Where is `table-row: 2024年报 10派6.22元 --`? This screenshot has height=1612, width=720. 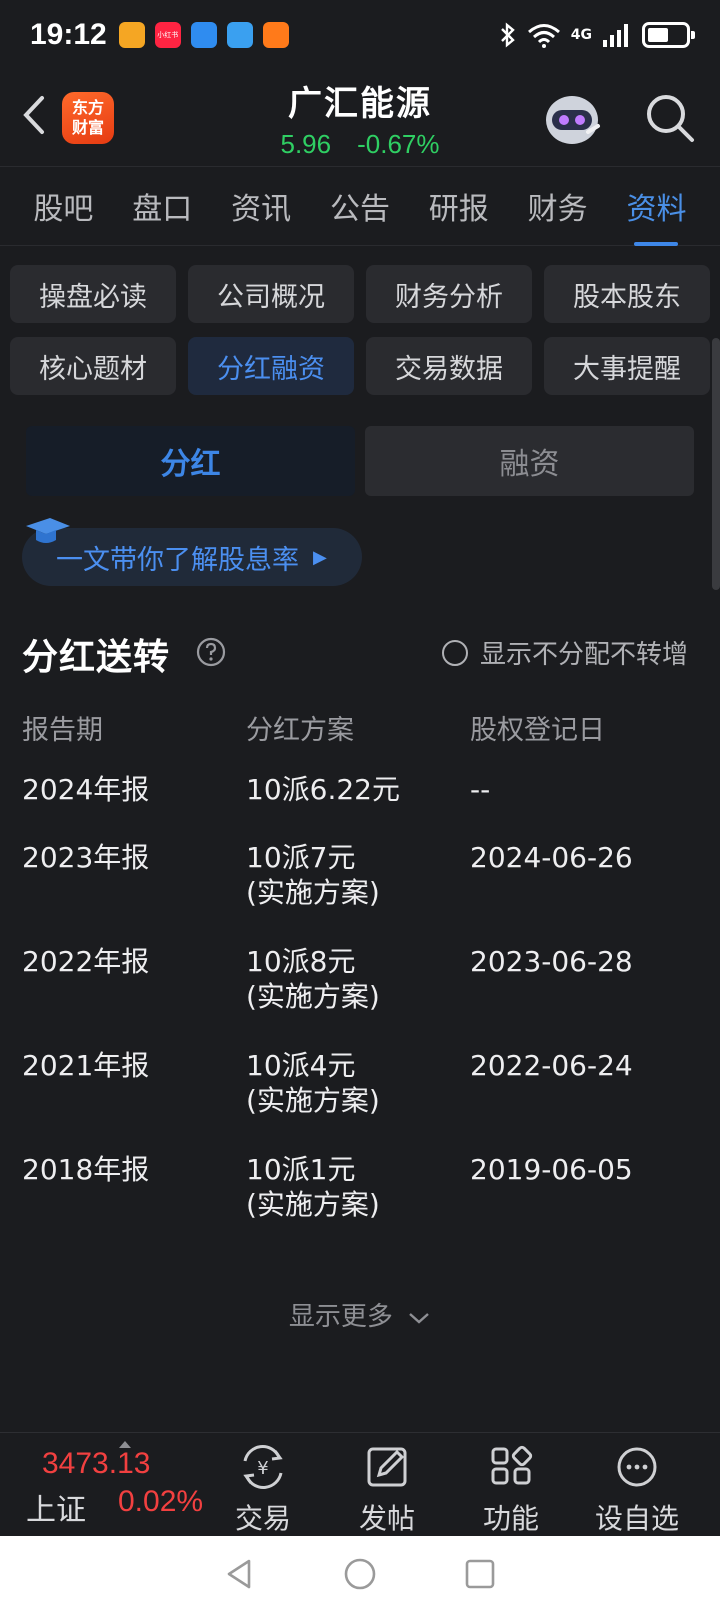 table-row: 2024年报 10派6.22元 -- is located at coordinates (362, 806).